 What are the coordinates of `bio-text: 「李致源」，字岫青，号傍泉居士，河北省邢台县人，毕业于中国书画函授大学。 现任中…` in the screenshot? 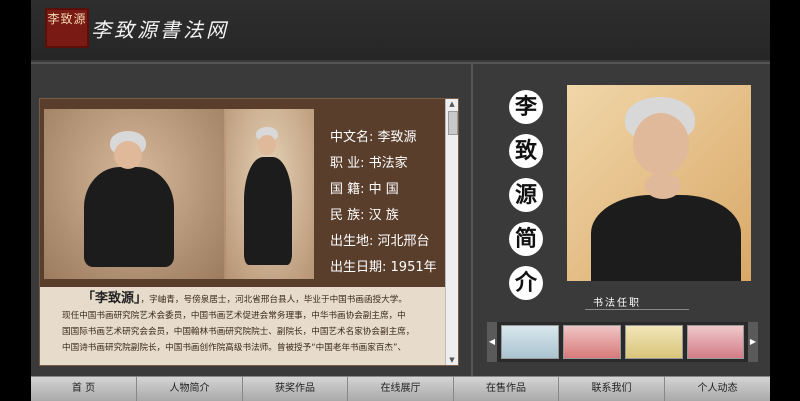 It's located at (249, 326).